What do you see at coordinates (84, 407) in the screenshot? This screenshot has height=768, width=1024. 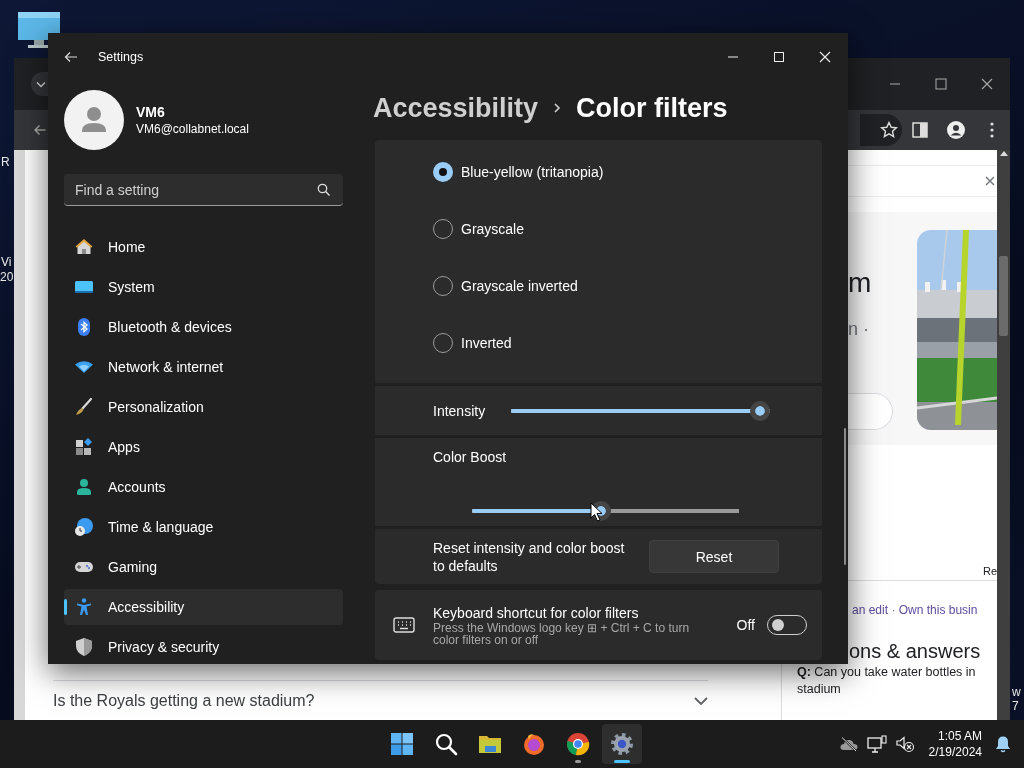 I see `brush-icon` at bounding box center [84, 407].